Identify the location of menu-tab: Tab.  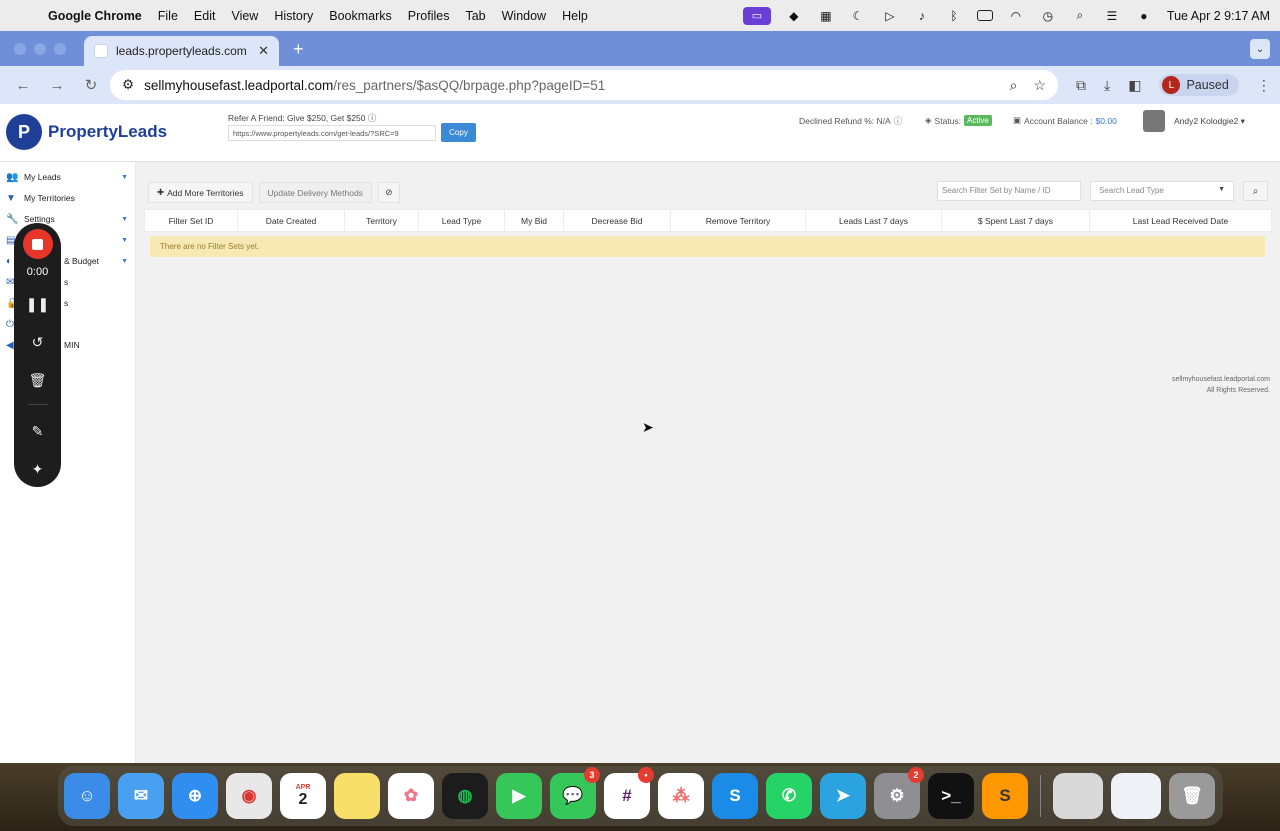
(475, 16).